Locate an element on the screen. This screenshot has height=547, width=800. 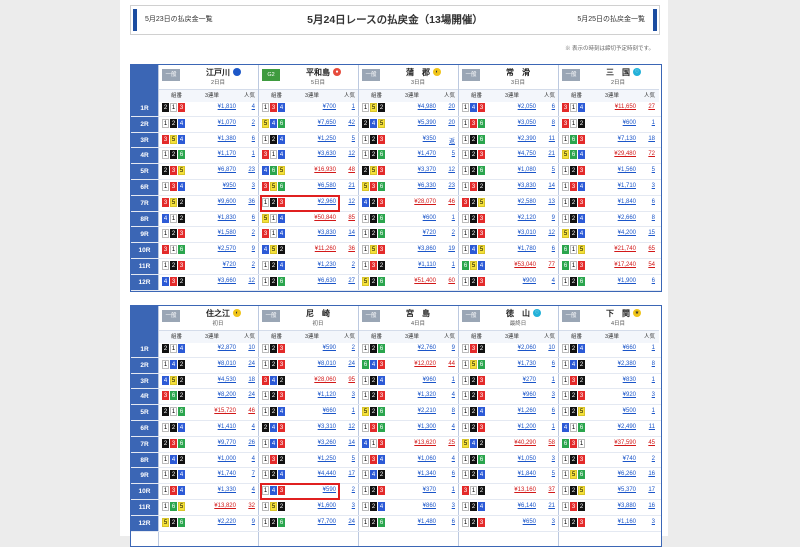
payout-link: ¥1,120 is located at coordinates (312, 395).